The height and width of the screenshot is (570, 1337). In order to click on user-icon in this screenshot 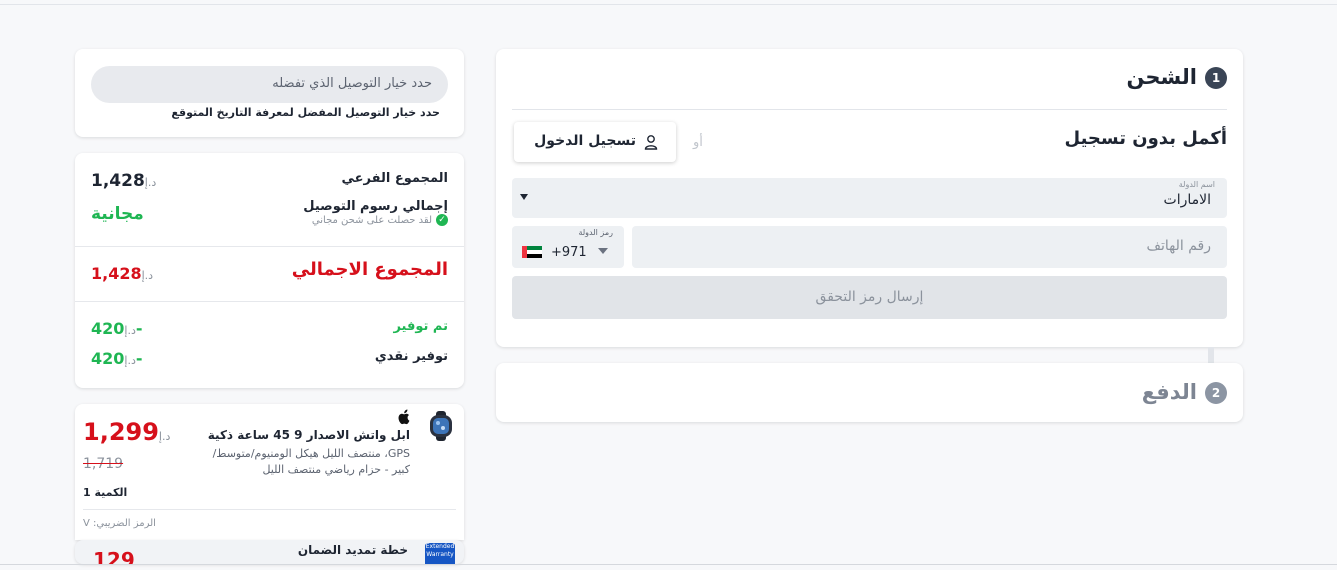, I will do `click(651, 142)`.